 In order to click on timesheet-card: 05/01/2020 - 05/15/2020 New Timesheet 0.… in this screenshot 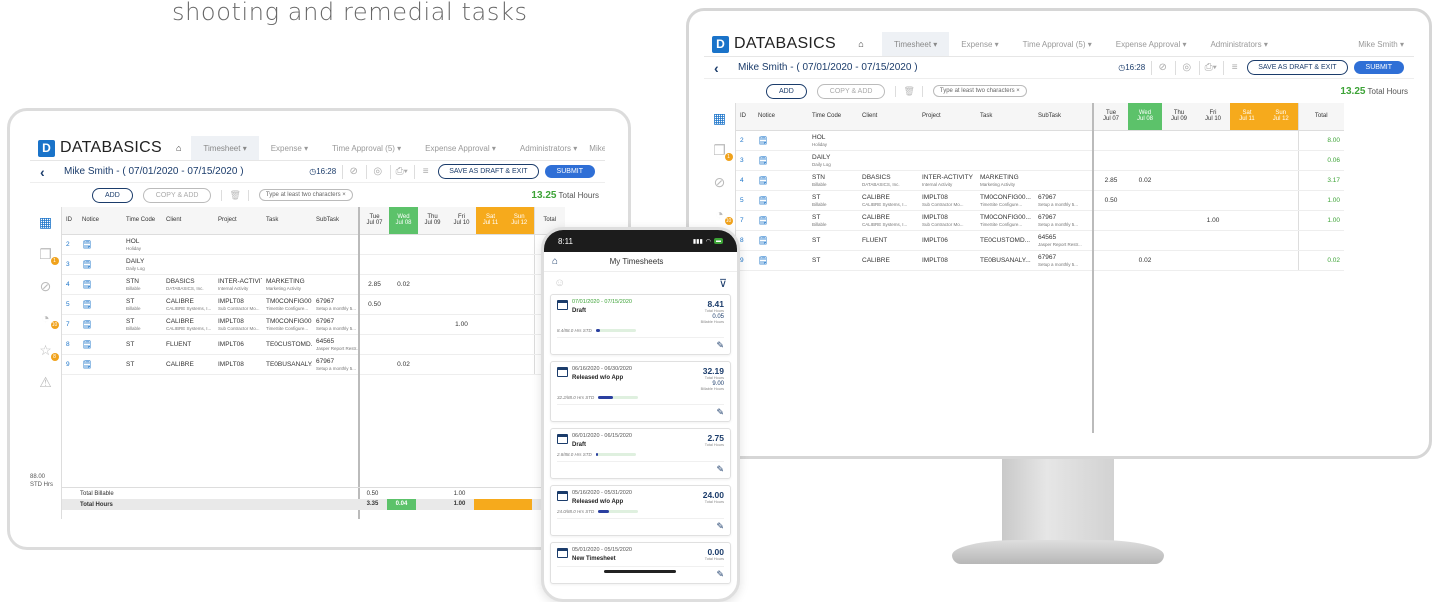, I will do `click(640, 563)`.